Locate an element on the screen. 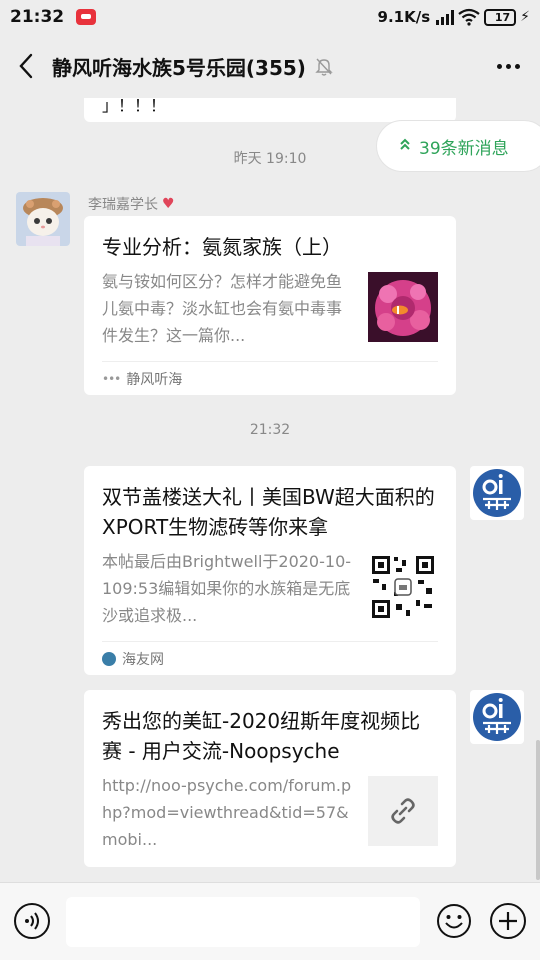 Image resolution: width=540 pixels, height=960 pixels. qr-code-thumbnail-icon is located at coordinates (403, 587).